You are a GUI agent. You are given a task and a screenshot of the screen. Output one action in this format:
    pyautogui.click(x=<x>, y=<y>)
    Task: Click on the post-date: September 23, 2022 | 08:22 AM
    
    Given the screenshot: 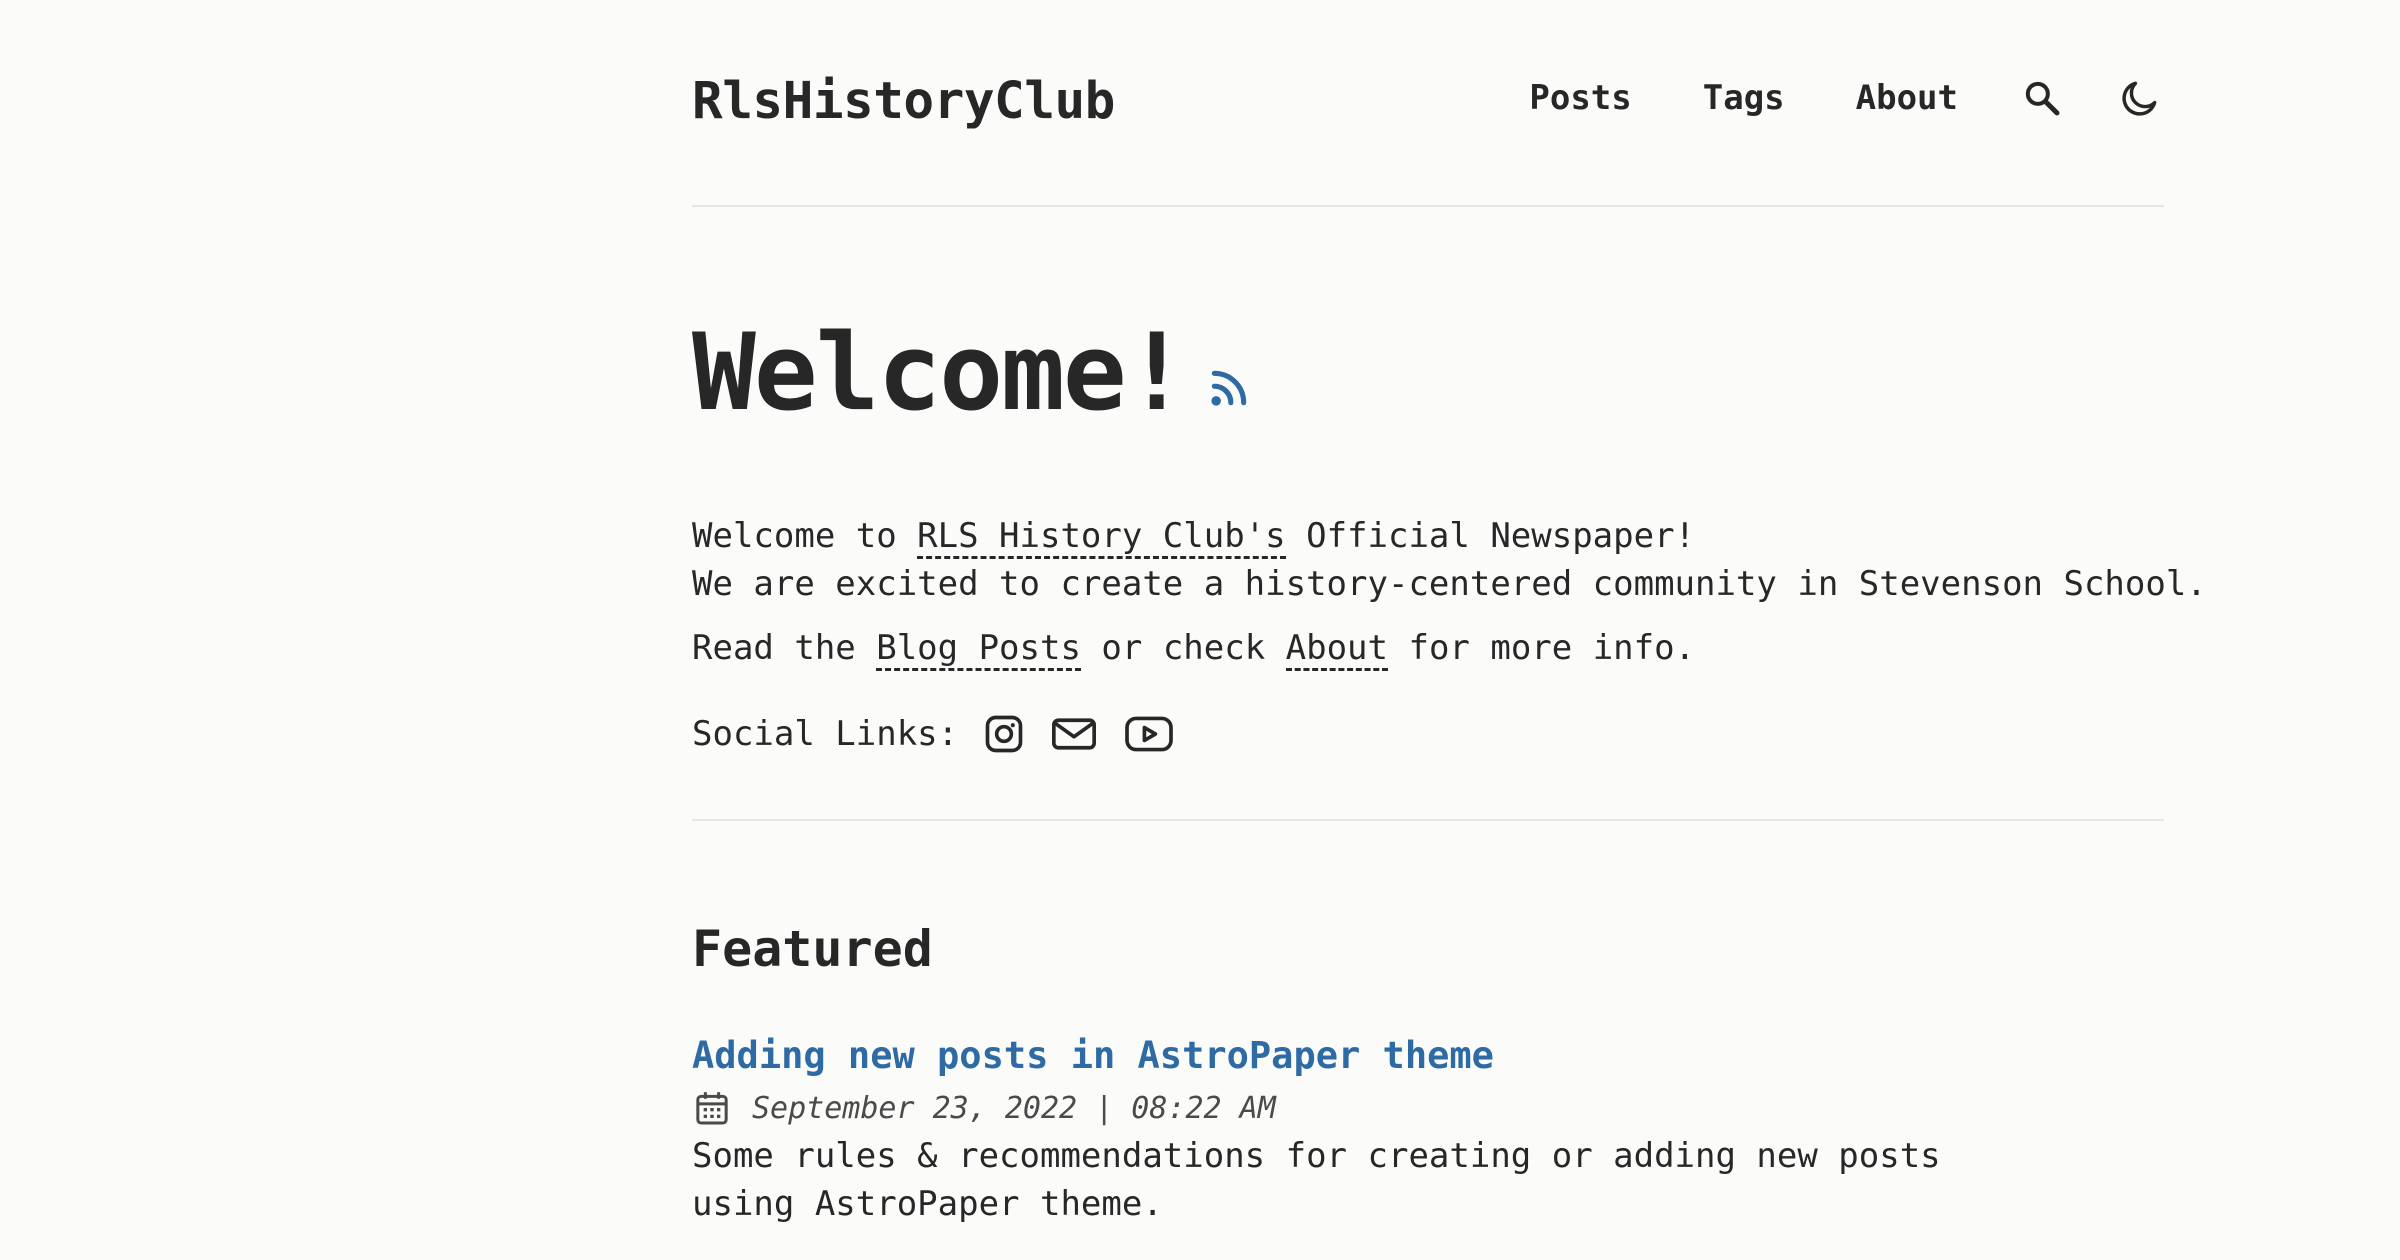 What is the action you would take?
    pyautogui.click(x=1014, y=1108)
    